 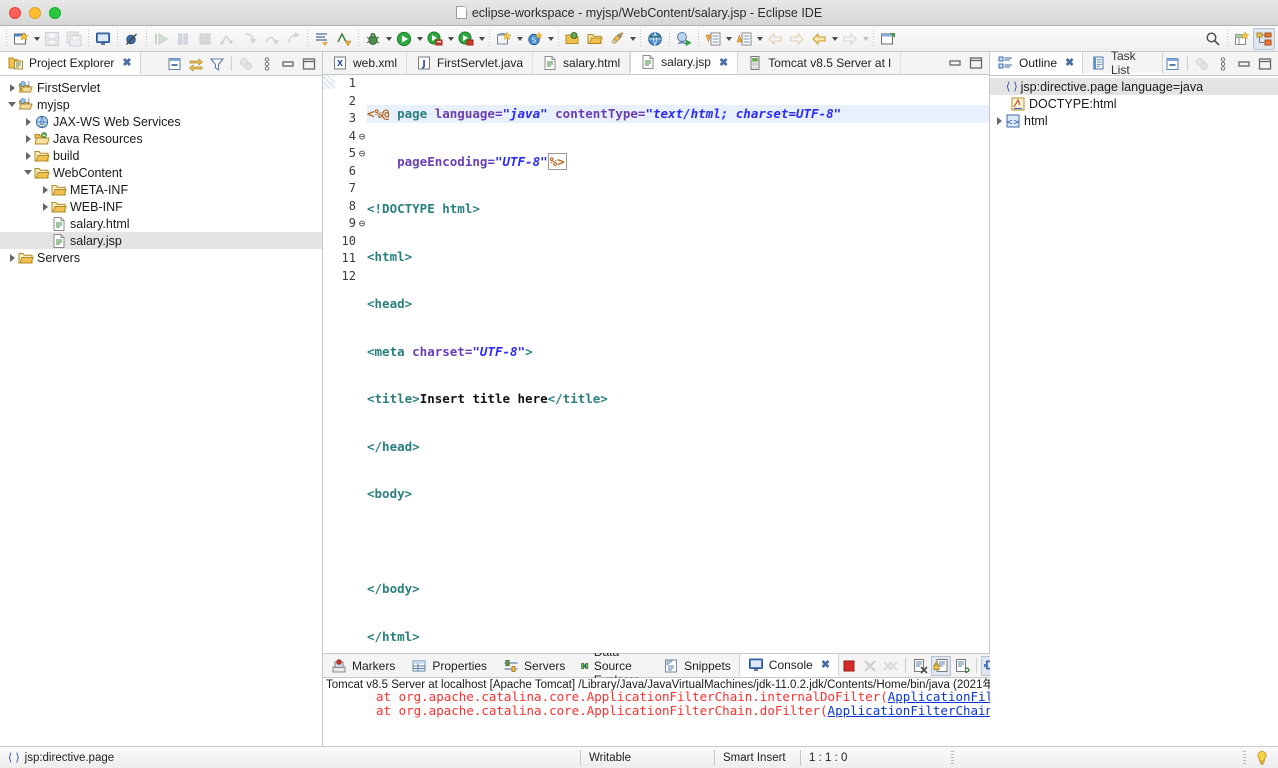 I want to click on remove-launch-icon, so click(x=870, y=666).